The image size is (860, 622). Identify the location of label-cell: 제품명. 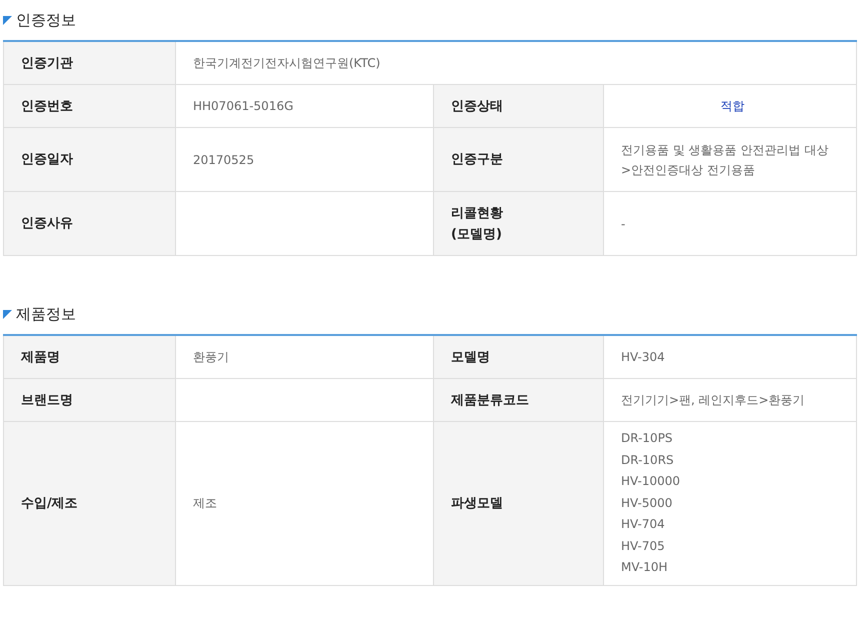
(90, 356).